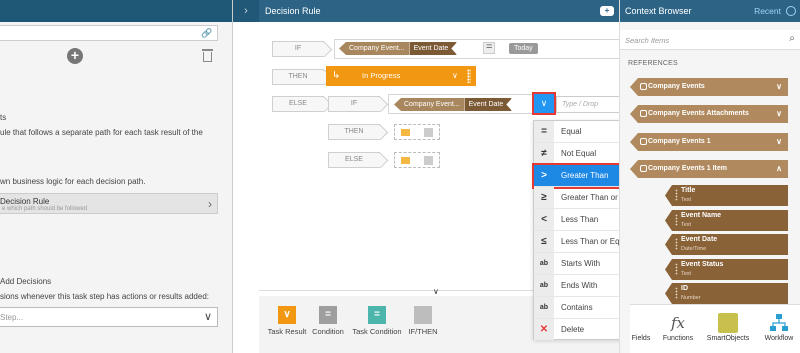 This screenshot has width=800, height=353. What do you see at coordinates (647, 40) in the screenshot?
I see `search-placeholder: Search Items` at bounding box center [647, 40].